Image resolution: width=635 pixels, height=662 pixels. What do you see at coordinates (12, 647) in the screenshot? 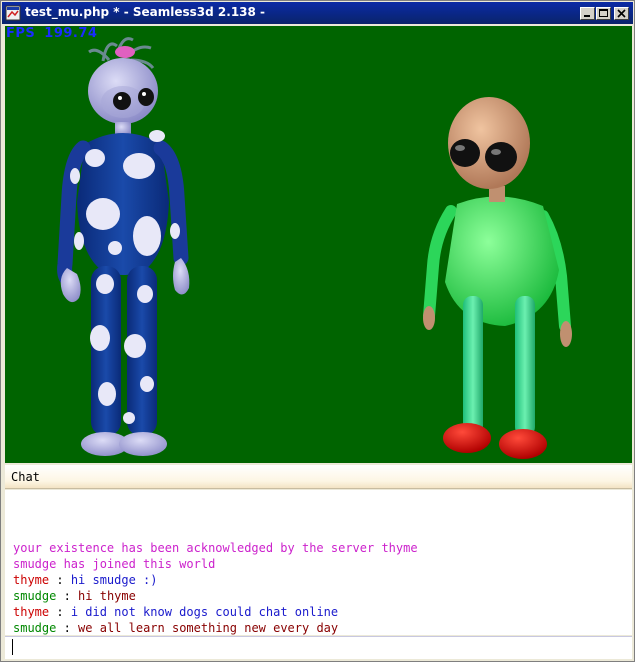
I see `text-caret` at bounding box center [12, 647].